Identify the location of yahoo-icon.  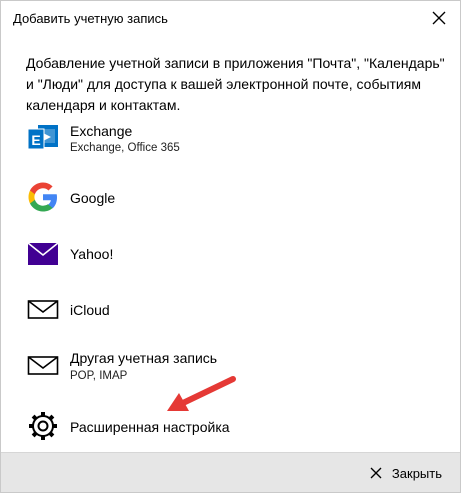
(43, 253).